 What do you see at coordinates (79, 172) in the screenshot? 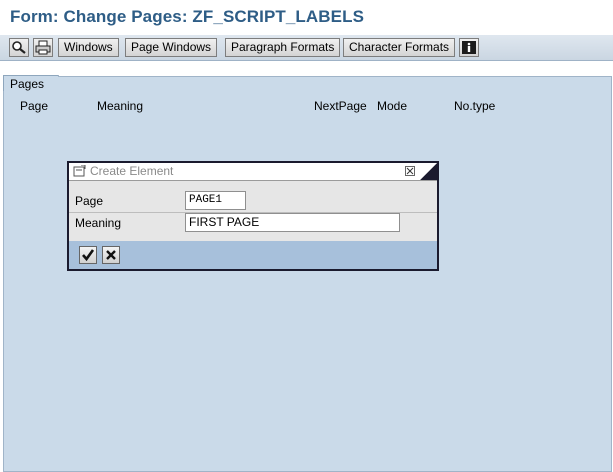
I see `create-document-icon` at bounding box center [79, 172].